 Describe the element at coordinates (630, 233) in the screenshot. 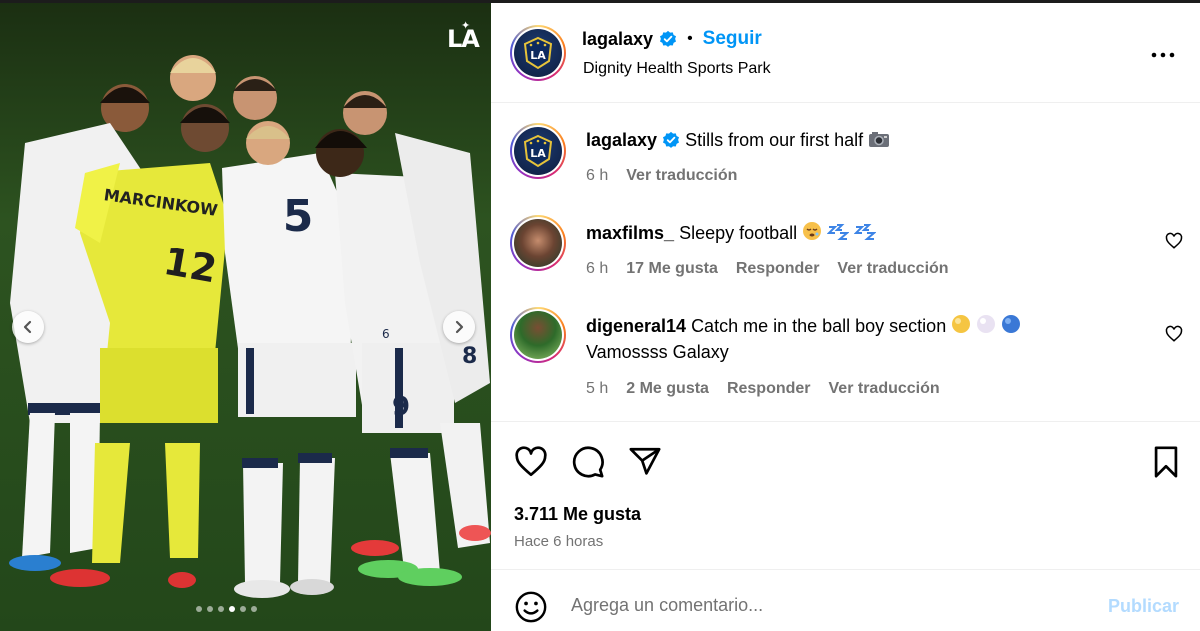

I see `comment-username: maxfilms_` at that location.